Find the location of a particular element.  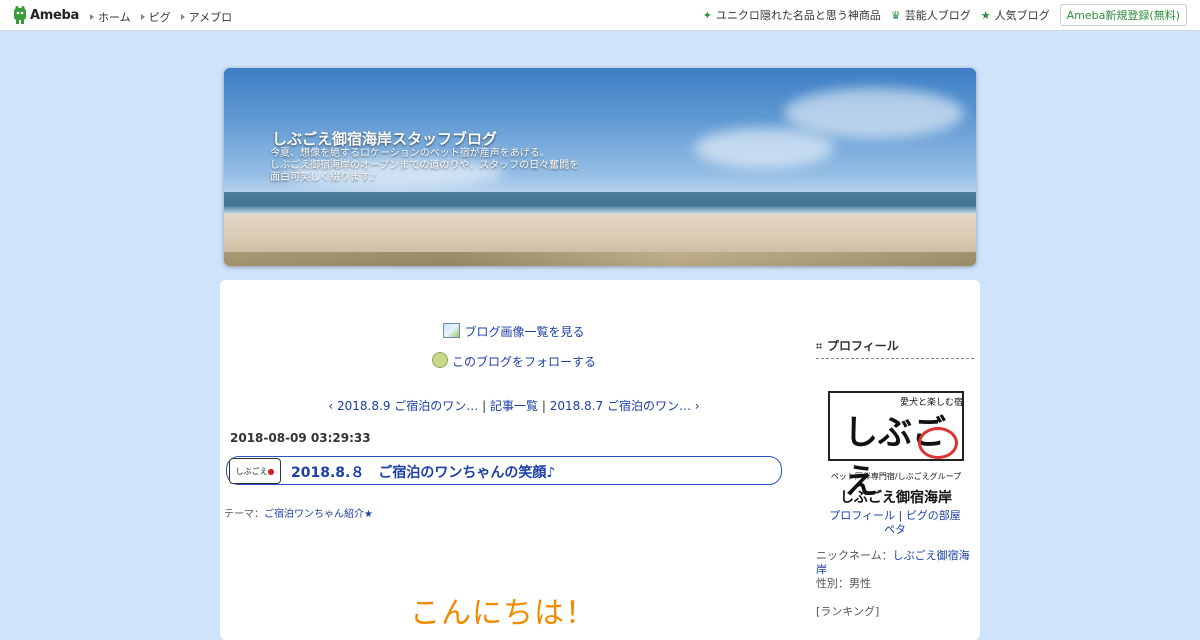

nav-ameblo-label: アメブロ is located at coordinates (210, 17).